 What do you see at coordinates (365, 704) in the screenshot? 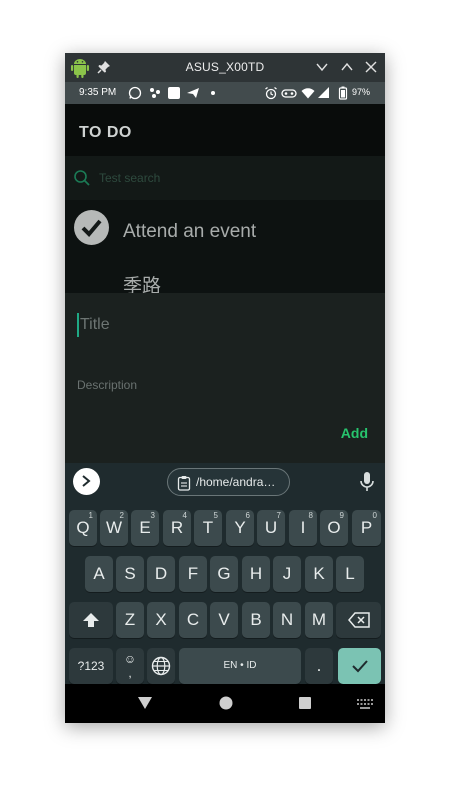
I see `keyboard-switch-icon` at bounding box center [365, 704].